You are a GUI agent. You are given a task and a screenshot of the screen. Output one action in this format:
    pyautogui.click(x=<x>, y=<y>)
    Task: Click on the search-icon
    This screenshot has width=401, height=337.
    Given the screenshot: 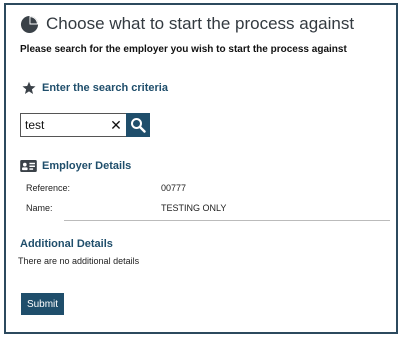 What is the action you would take?
    pyautogui.click(x=138, y=125)
    